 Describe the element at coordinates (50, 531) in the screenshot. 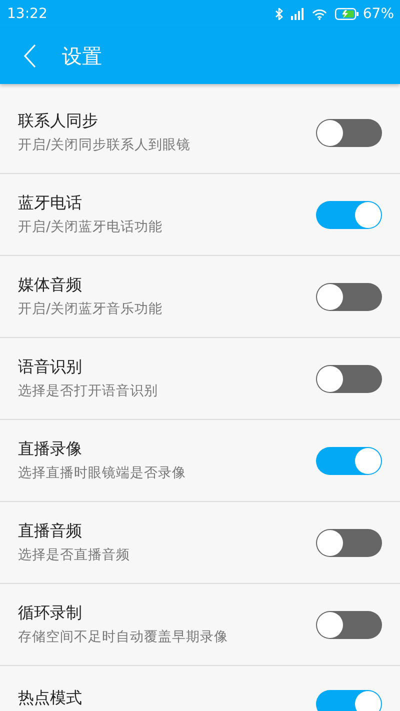

I see `setting-title: 直播音频` at that location.